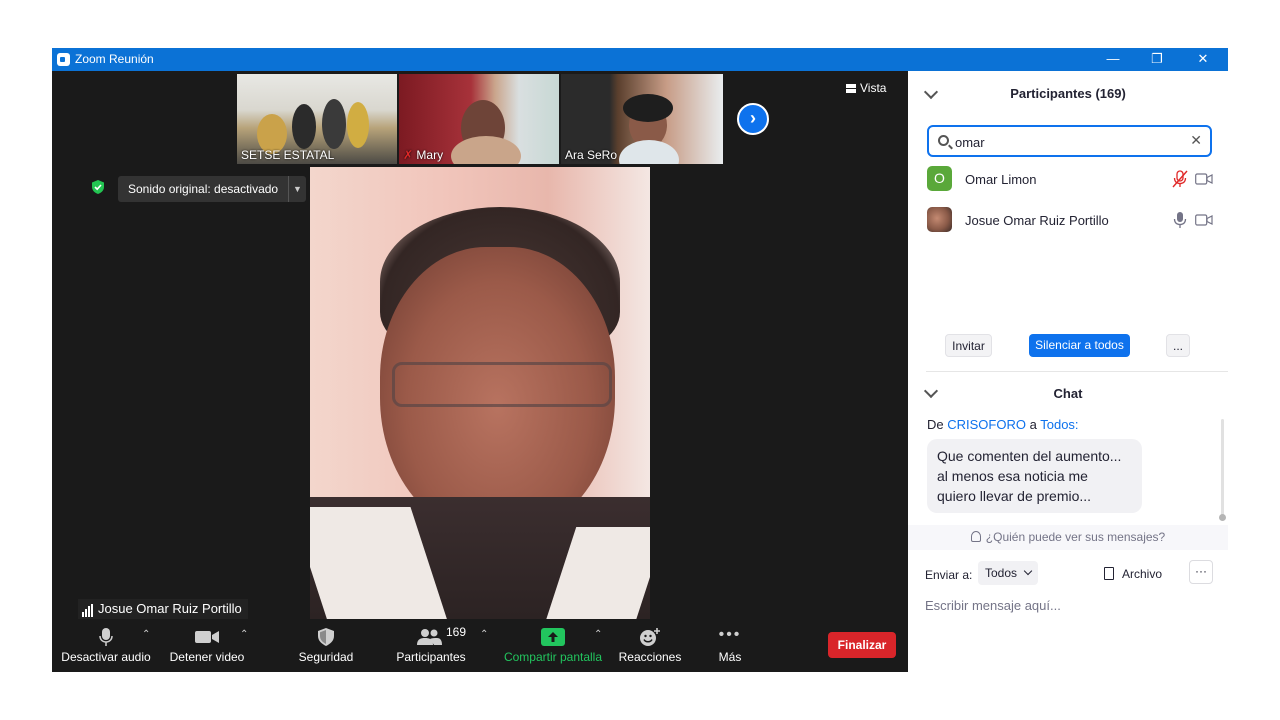 The image size is (1280, 720). Describe the element at coordinates (431, 645) in the screenshot. I see `participants-button: 169 Participantes` at that location.